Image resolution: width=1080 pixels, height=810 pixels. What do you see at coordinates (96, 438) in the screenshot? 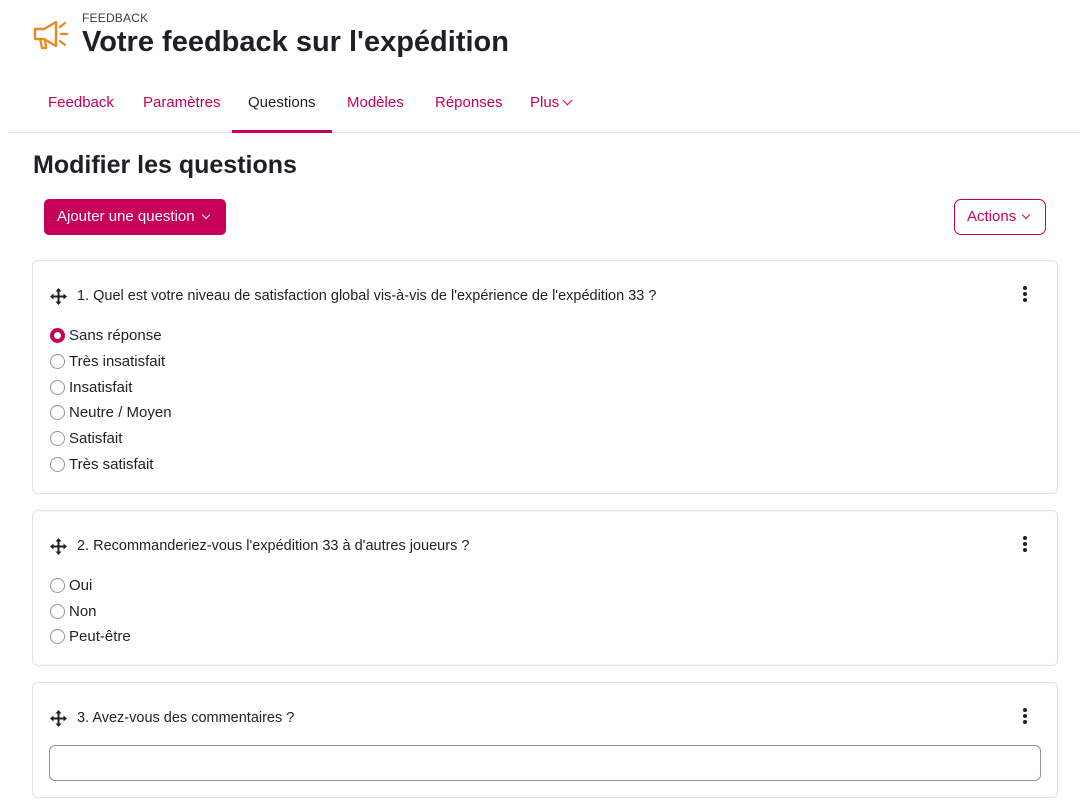
I see `radio-label: Satisfait` at bounding box center [96, 438].